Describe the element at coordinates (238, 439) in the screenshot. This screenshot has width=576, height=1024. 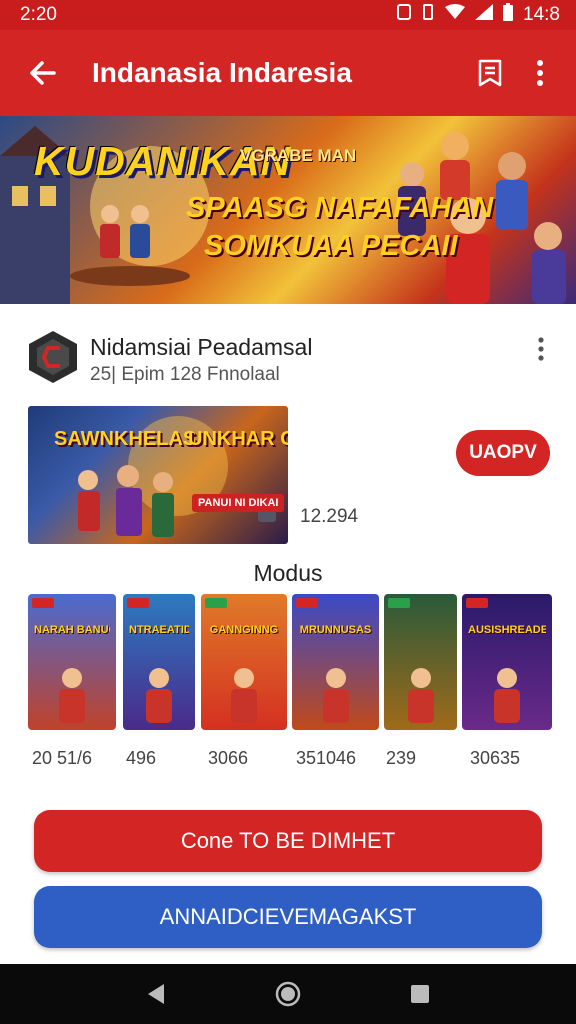
I see `featured-subtitle: UNKHAR CLOCKUS` at that location.